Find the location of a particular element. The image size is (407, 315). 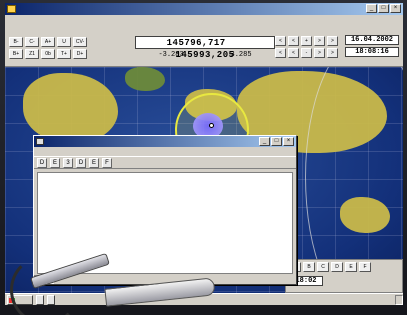

key-button: C- is located at coordinates (32, 42).